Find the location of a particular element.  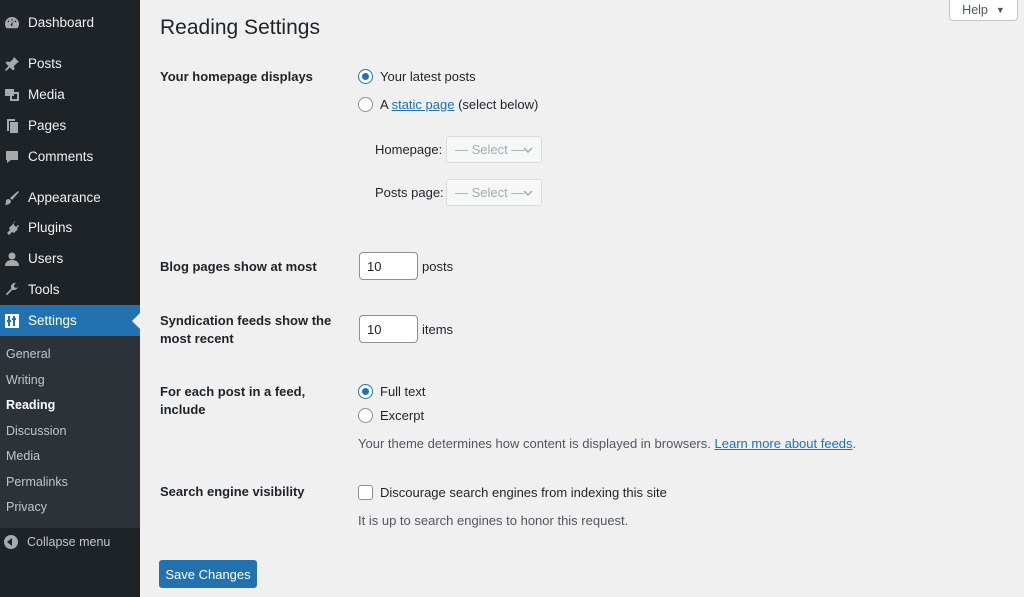

excerpt-radio is located at coordinates (365, 415).